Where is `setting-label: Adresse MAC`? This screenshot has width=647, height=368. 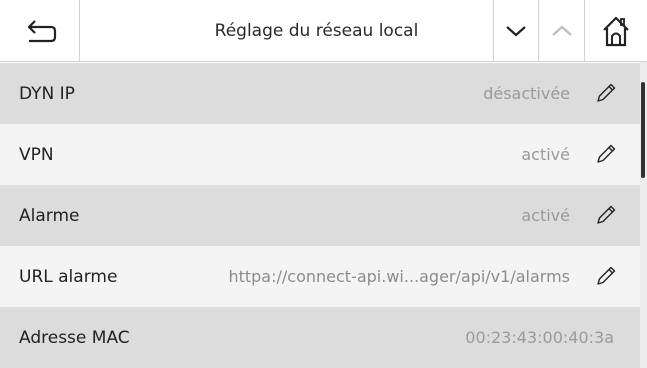 setting-label: Adresse MAC is located at coordinates (74, 337).